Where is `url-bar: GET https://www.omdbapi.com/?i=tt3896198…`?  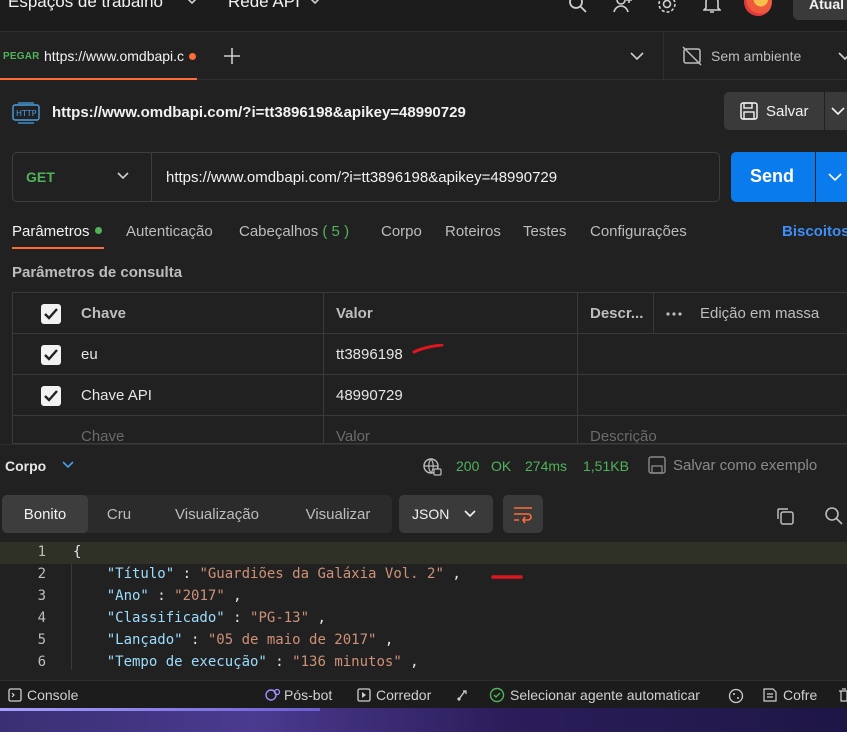
url-bar: GET https://www.omdbapi.com/?i=tt3896198… is located at coordinates (366, 177).